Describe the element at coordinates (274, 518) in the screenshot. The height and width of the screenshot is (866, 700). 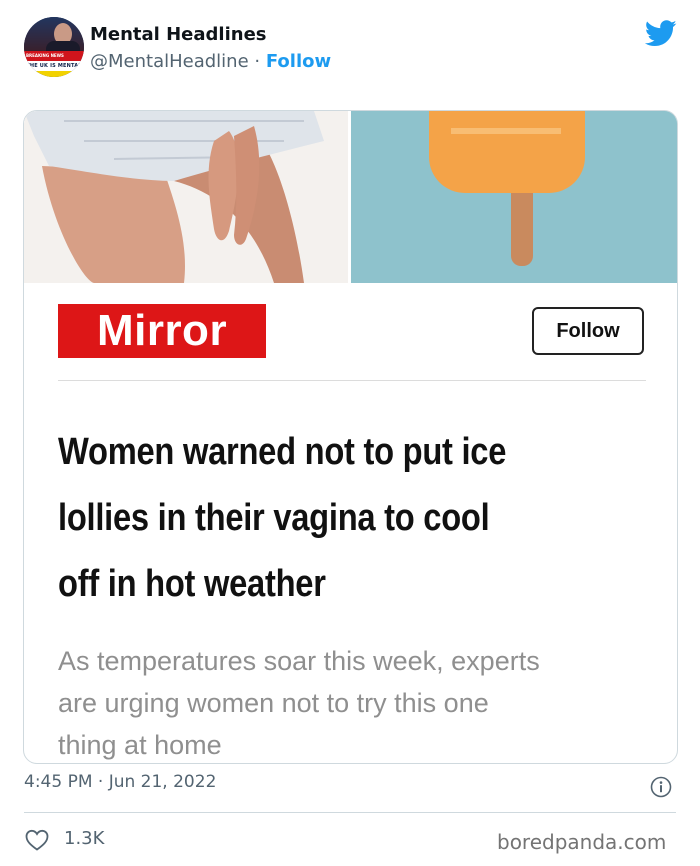
I see `headline-line: lollies in their vagina to cool` at that location.